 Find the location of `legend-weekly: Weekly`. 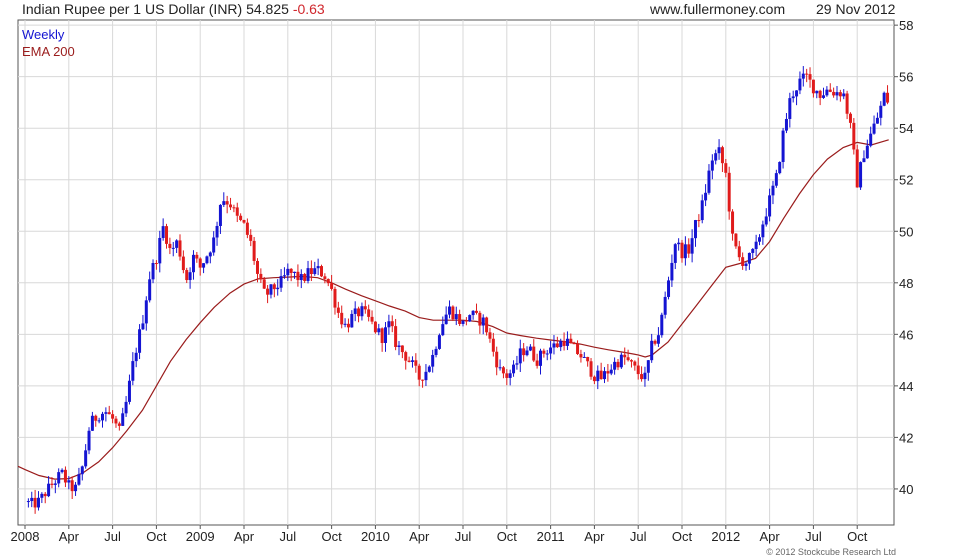

legend-weekly: Weekly is located at coordinates (43, 34).